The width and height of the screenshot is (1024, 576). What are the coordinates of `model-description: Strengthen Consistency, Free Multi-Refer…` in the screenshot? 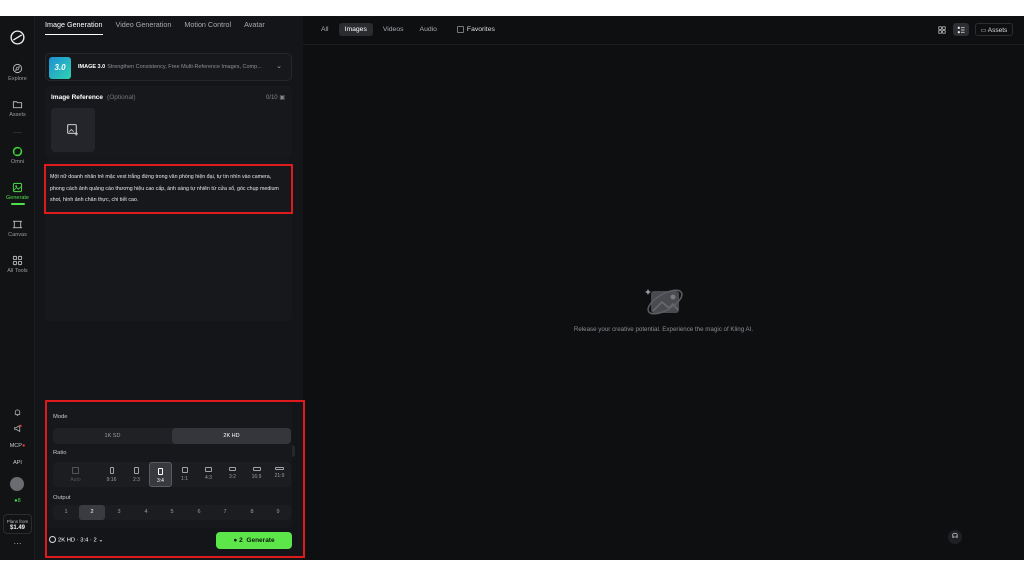 It's located at (184, 67).